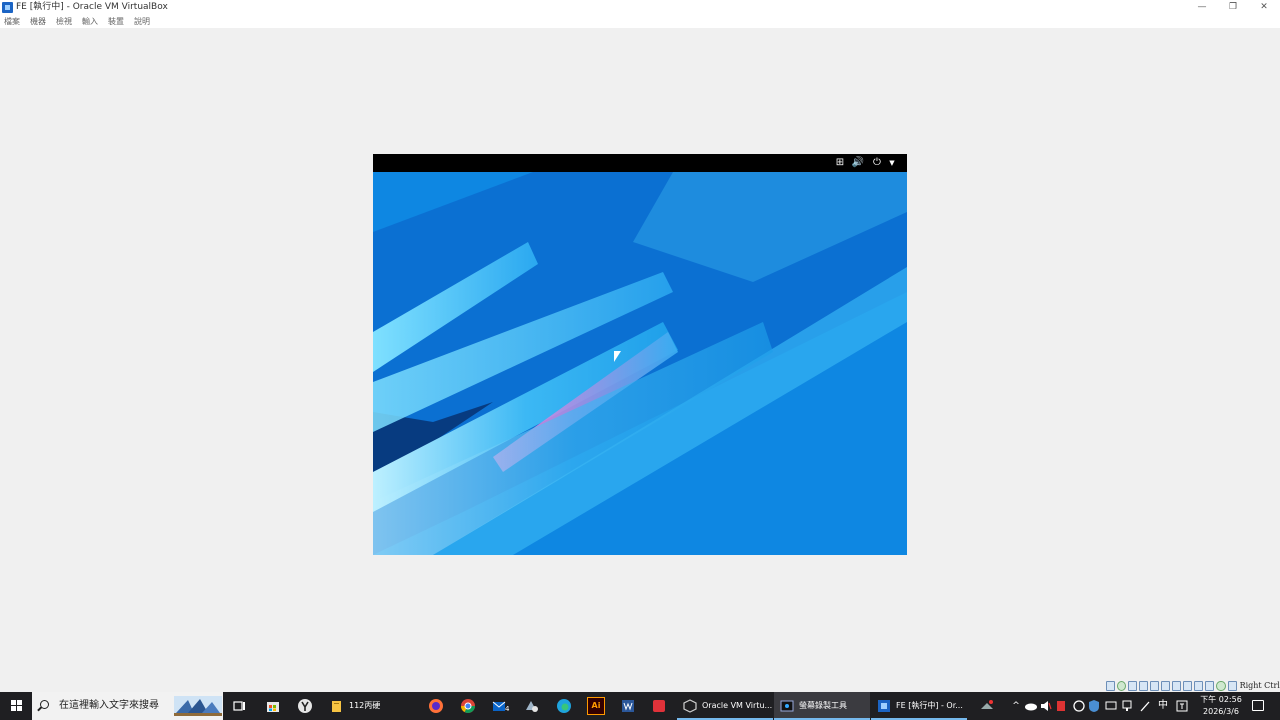 This screenshot has height=720, width=1280. Describe the element at coordinates (1232, 686) in the screenshot. I see `keyboard-icon` at that location.